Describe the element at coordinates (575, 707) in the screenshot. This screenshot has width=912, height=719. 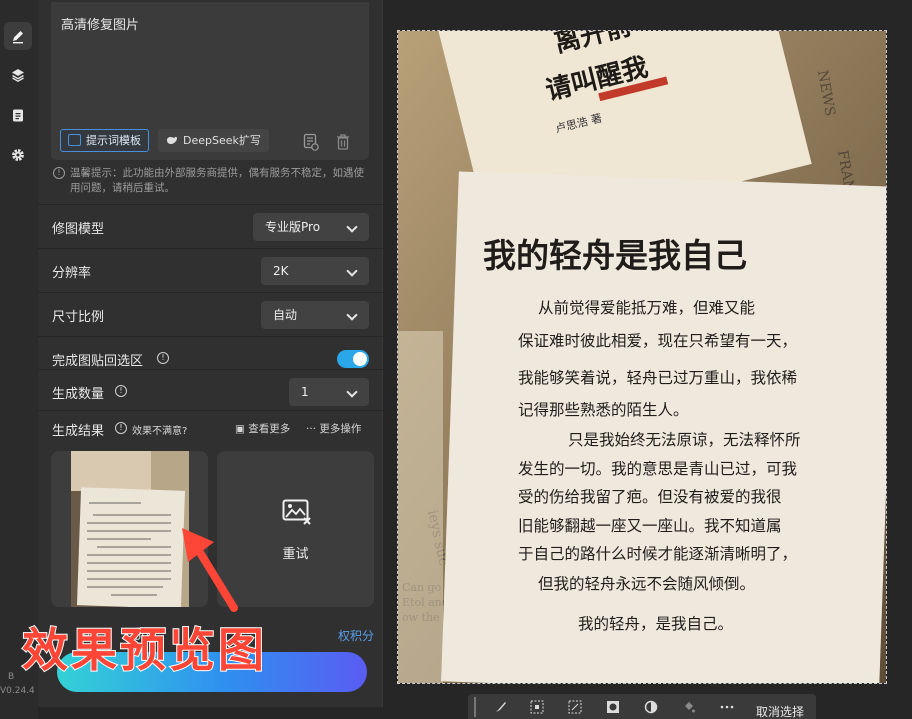
I see `expand-icon` at that location.